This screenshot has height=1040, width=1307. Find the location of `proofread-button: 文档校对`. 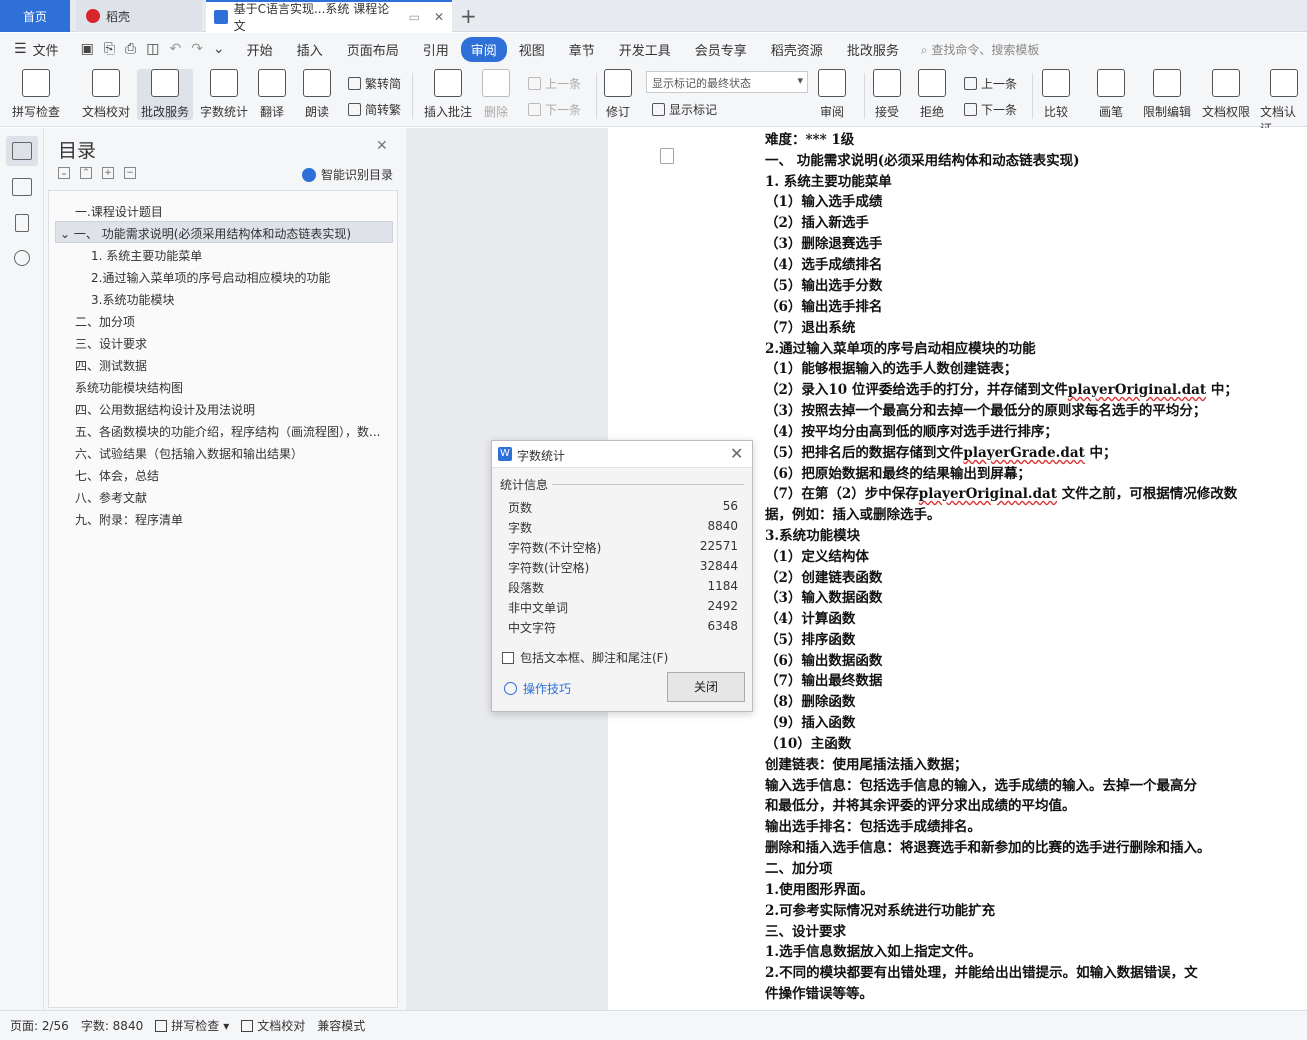

proofread-button: 文档校对 is located at coordinates (106, 94).